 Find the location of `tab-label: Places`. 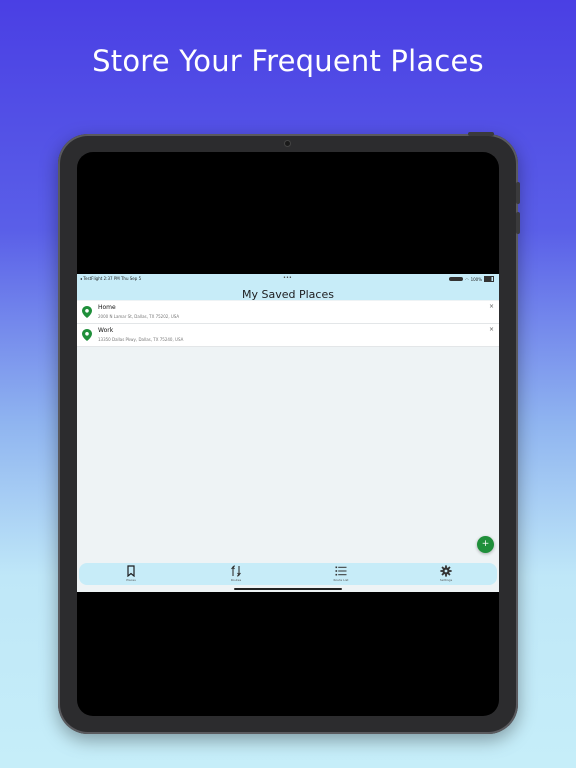

tab-label: Places is located at coordinates (131, 580).